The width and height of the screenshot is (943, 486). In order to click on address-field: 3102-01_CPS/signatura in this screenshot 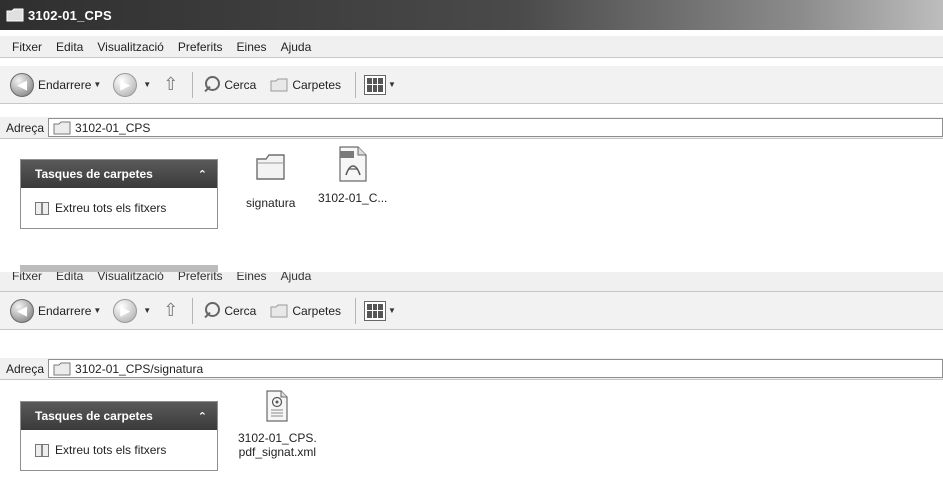, I will do `click(495, 368)`.